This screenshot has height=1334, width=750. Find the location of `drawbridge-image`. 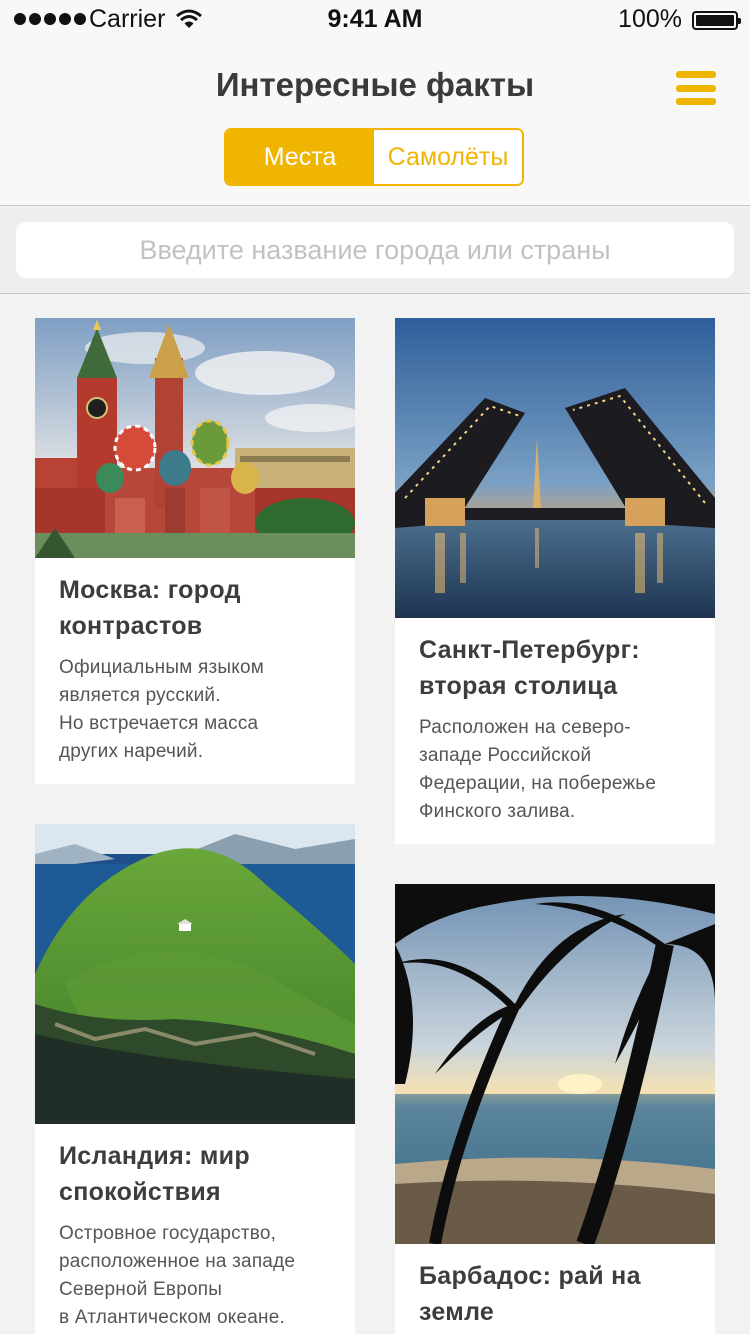

drawbridge-image is located at coordinates (555, 468).